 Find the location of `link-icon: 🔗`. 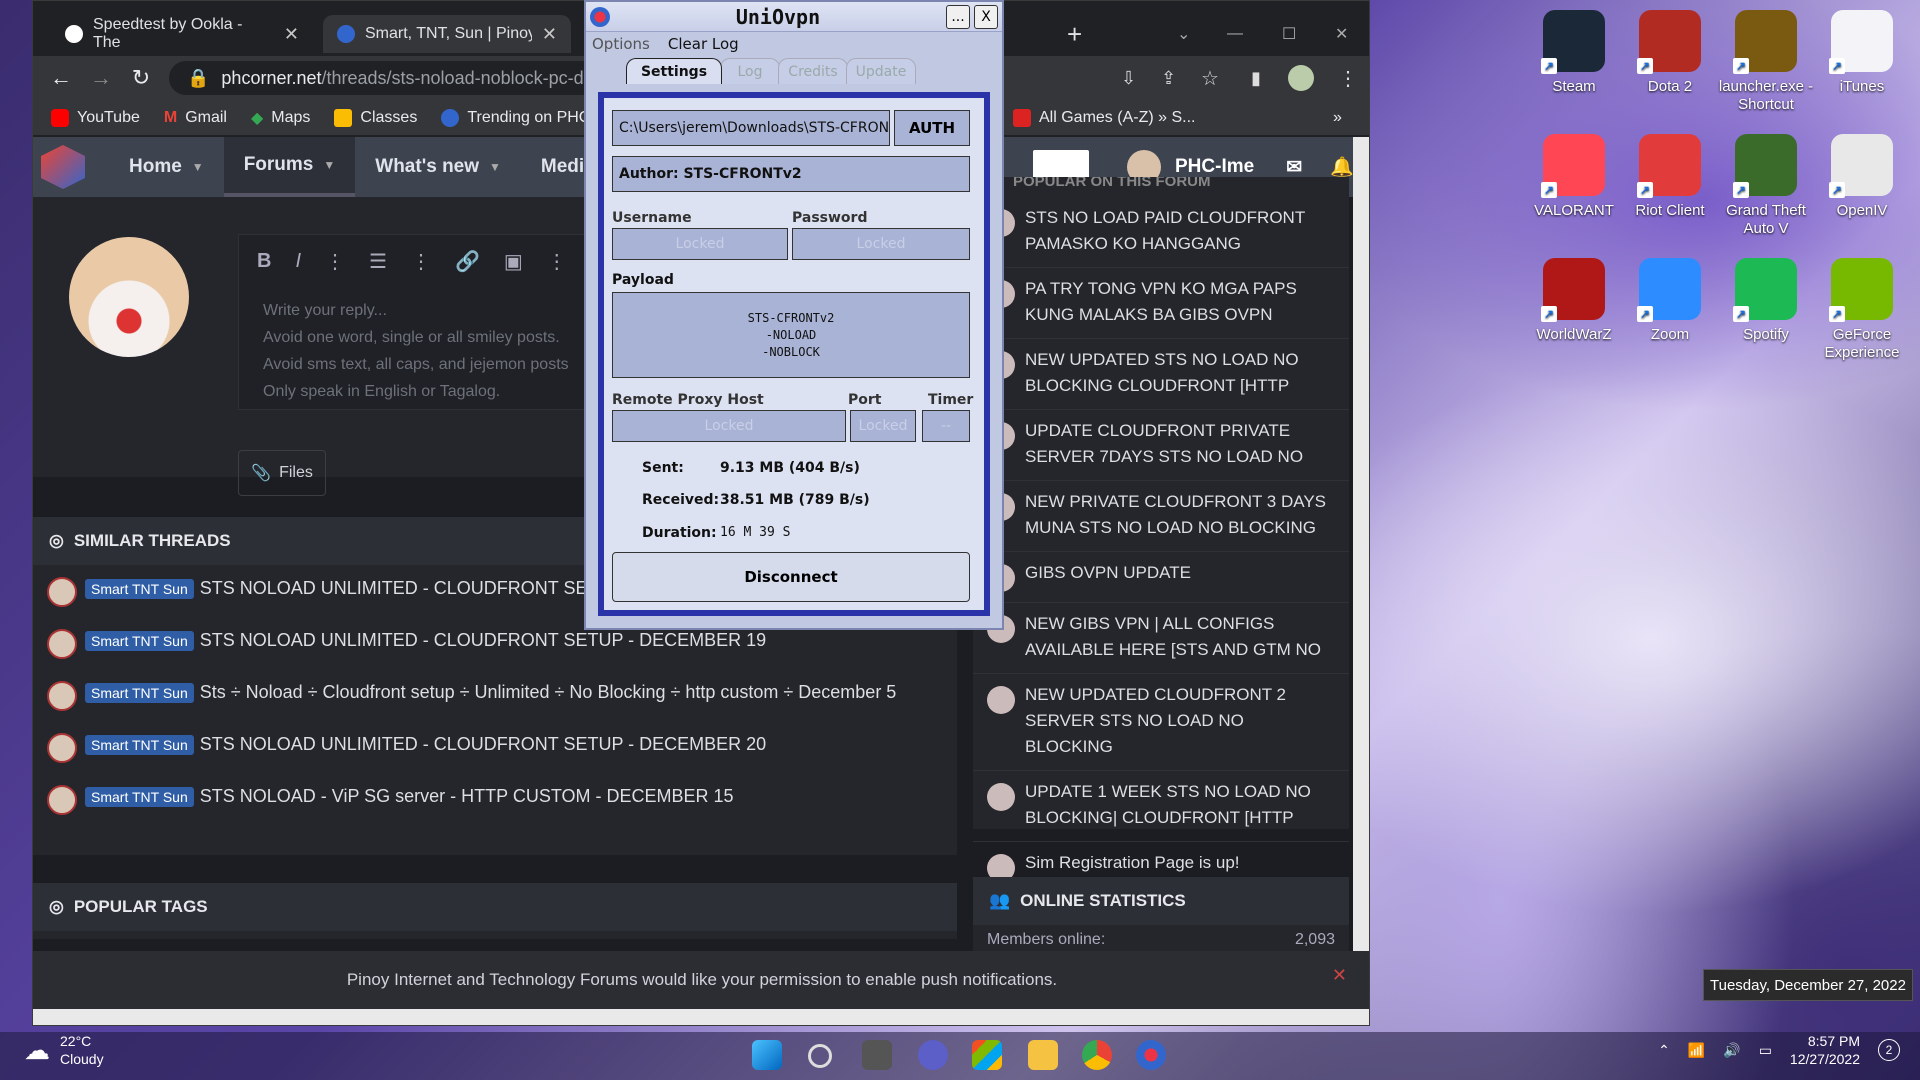

link-icon: 🔗 is located at coordinates (467, 261).